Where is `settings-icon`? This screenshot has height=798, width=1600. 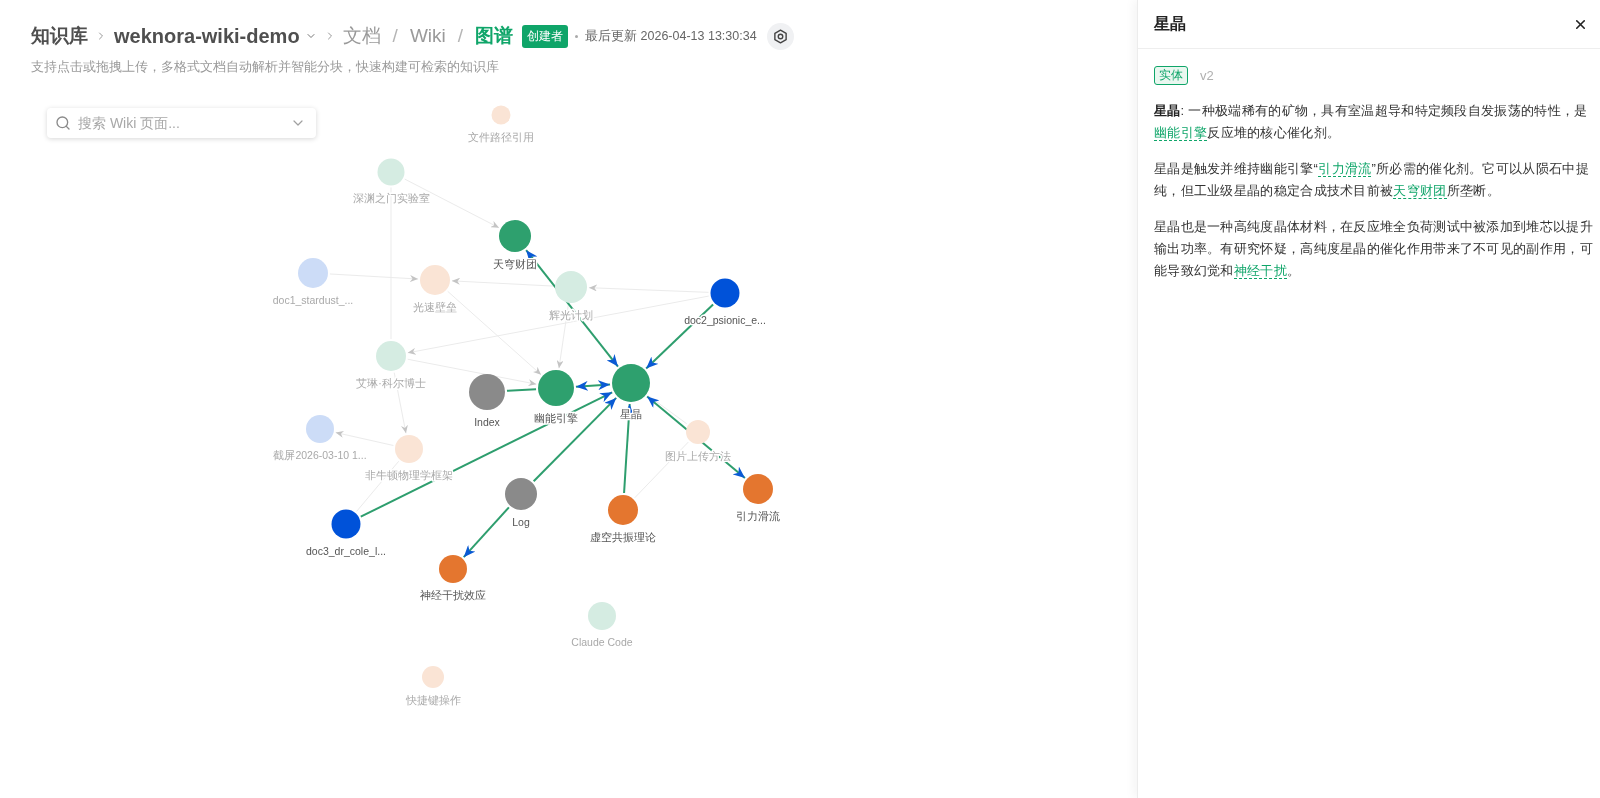
settings-icon is located at coordinates (780, 36).